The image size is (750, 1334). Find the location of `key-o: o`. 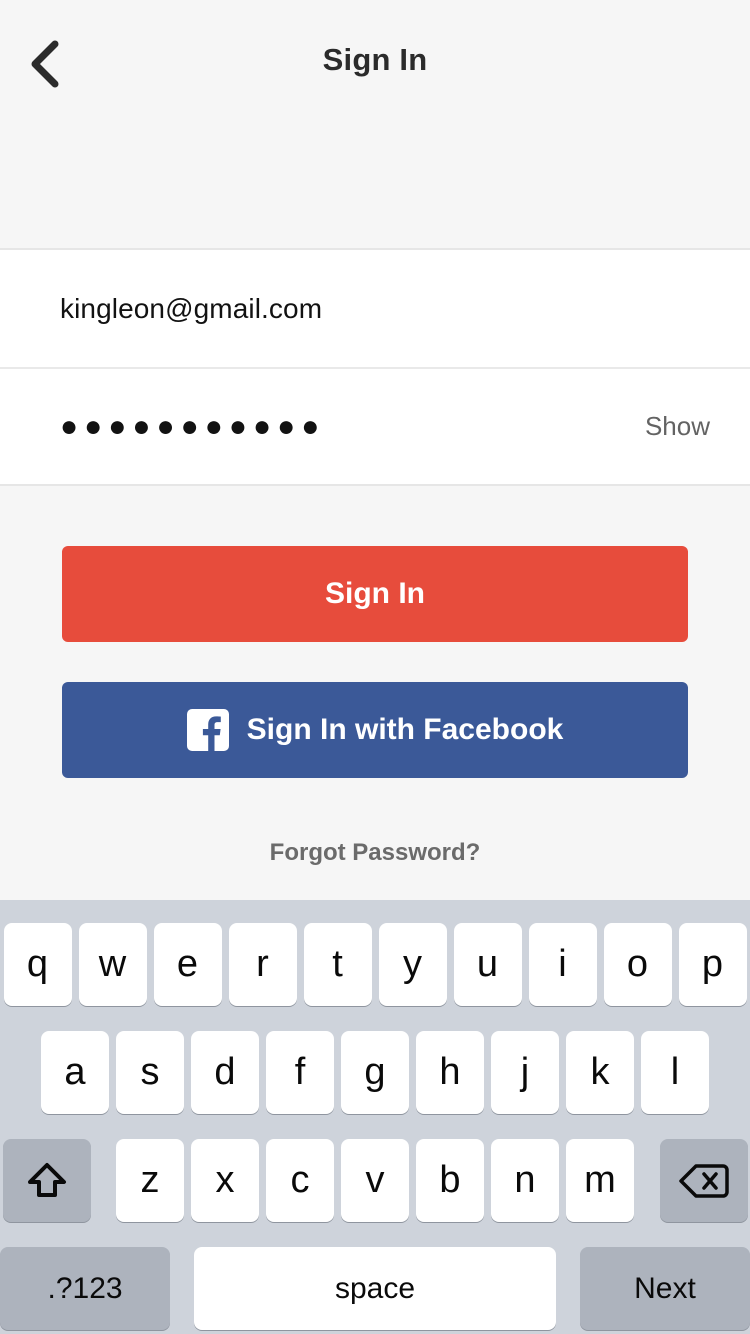

key-o: o is located at coordinates (637, 964).